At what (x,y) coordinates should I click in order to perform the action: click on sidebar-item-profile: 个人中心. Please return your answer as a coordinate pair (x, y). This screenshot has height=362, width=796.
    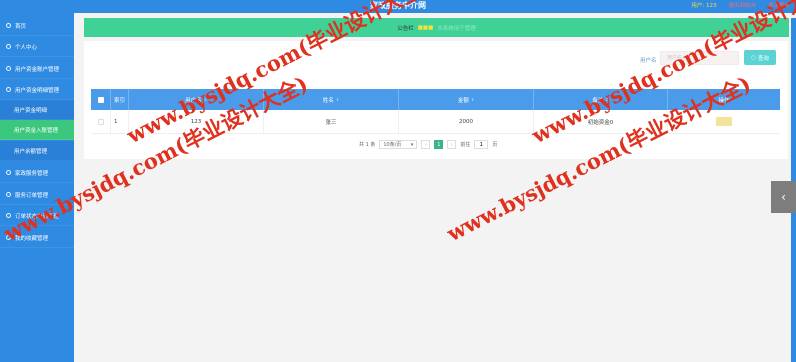
    Looking at the image, I should click on (37, 47).